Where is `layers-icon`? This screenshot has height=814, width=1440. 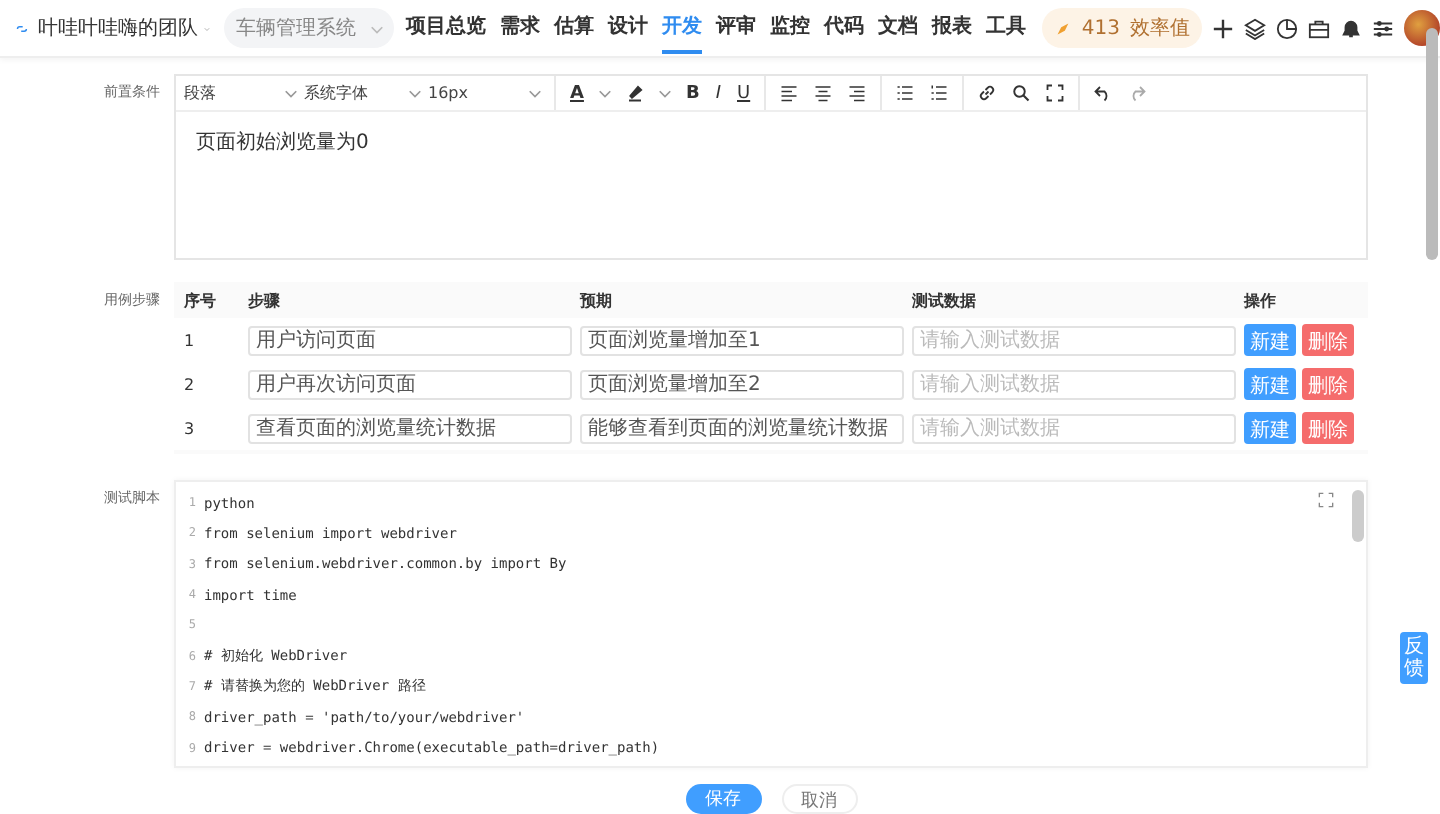
layers-icon is located at coordinates (1255, 28).